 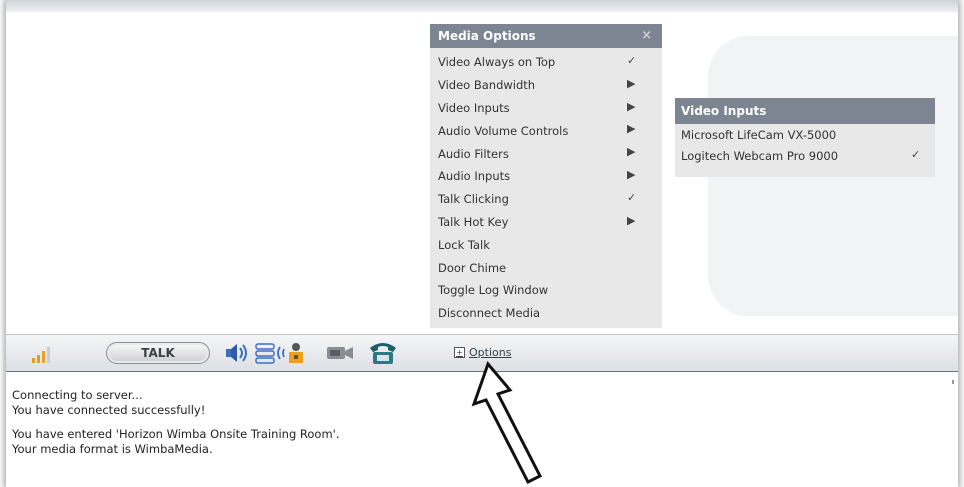 I want to click on menu-item-label: Video Always on Top, so click(x=497, y=62).